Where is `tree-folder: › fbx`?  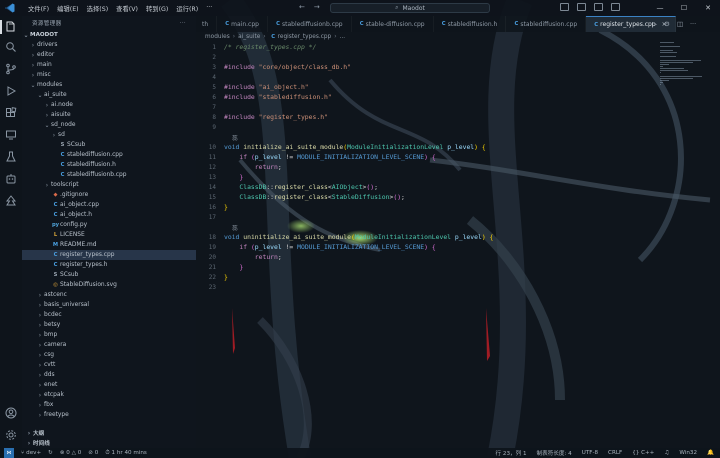
tree-folder: › fbx is located at coordinates (109, 405).